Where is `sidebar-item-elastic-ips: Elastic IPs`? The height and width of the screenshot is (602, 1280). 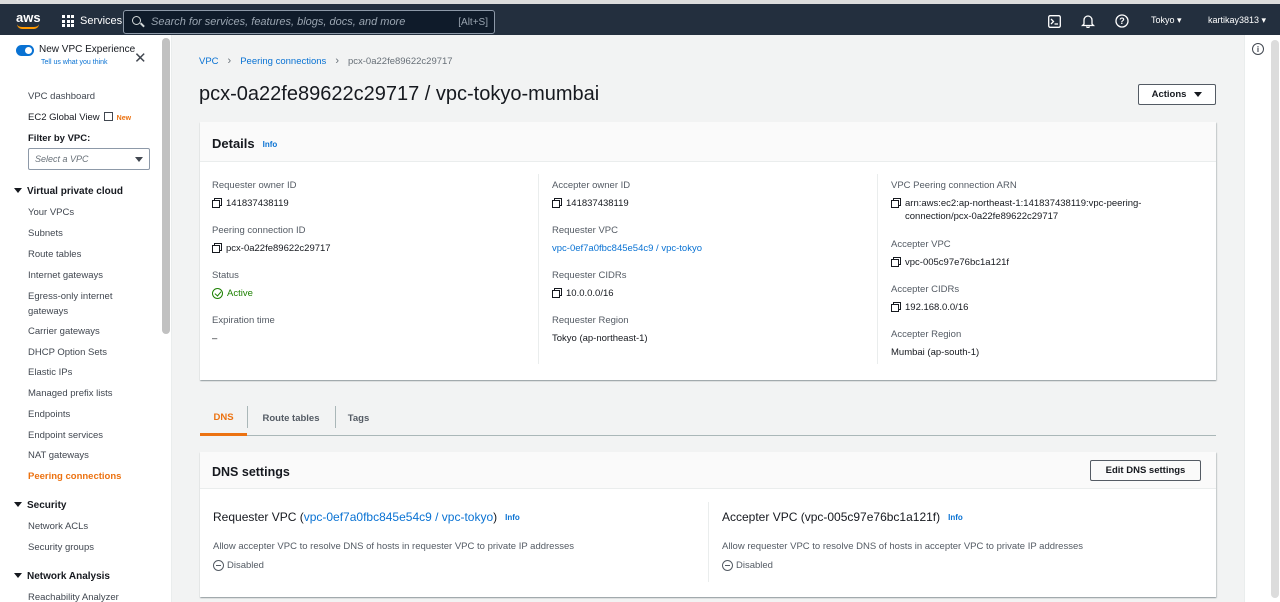
sidebar-item-elastic-ips: Elastic IPs is located at coordinates (50, 372).